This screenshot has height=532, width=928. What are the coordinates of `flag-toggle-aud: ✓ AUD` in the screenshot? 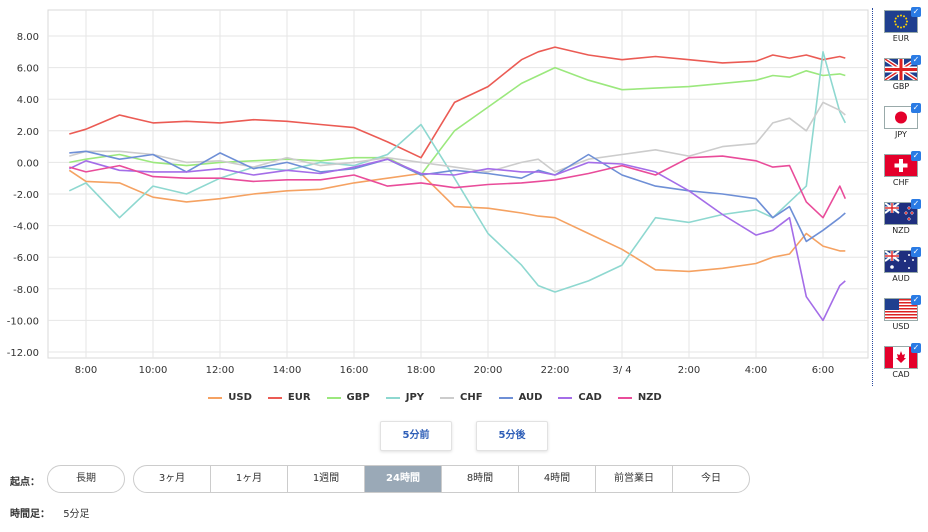 It's located at (902, 265).